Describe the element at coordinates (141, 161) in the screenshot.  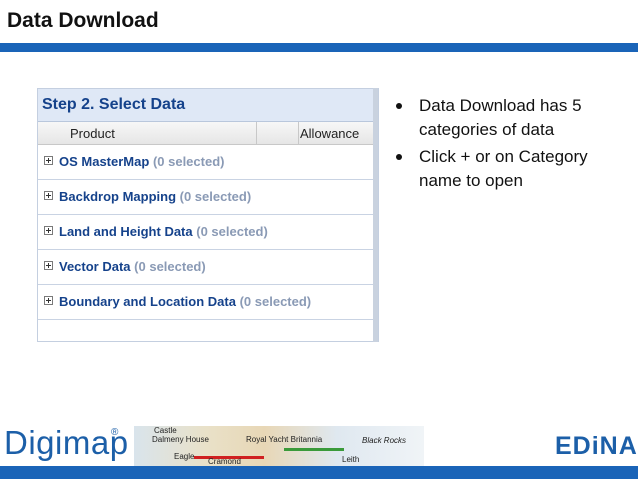
I see `category-name: OS MasterMap (0 selected)` at that location.